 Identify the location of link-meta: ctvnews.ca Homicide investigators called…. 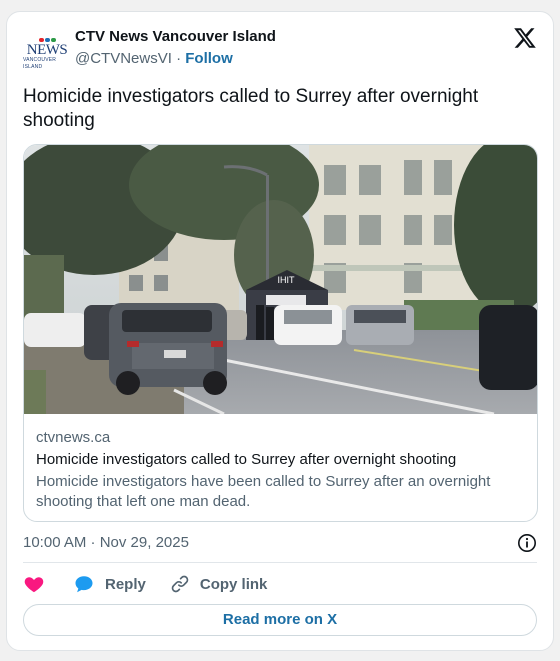
(280, 470).